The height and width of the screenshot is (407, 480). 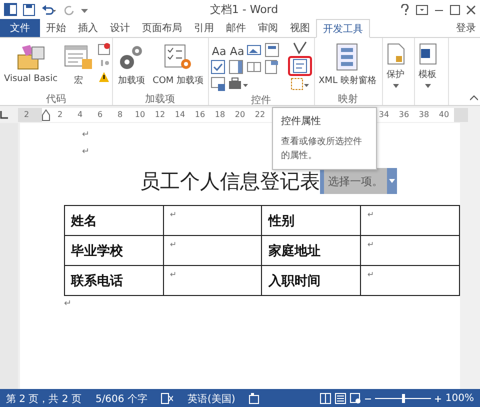 What do you see at coordinates (459, 398) in the screenshot?
I see `zoom-level: 100%` at bounding box center [459, 398].